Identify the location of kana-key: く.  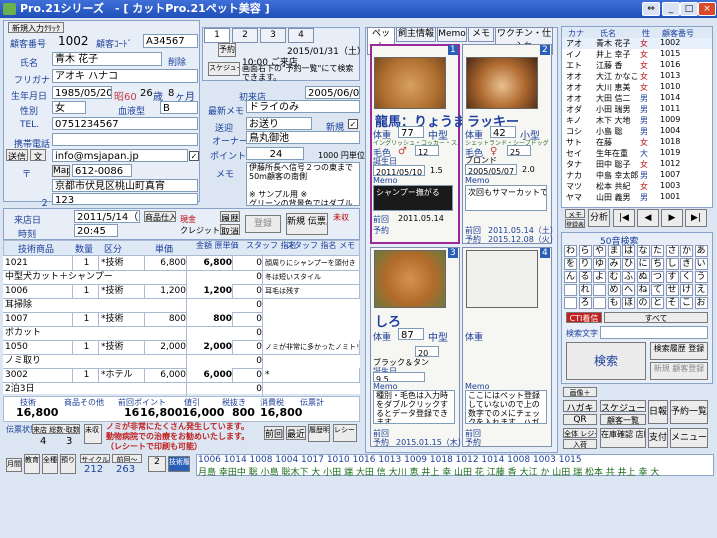
(686, 277).